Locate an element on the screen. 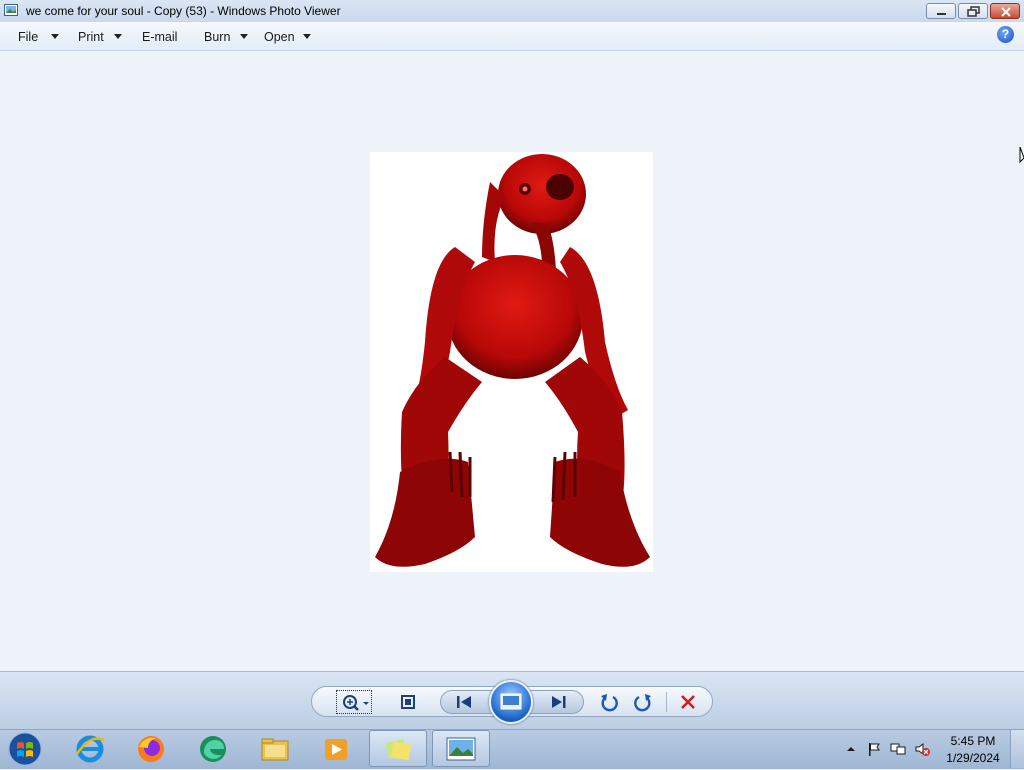  media-player-icon is located at coordinates (336, 749).